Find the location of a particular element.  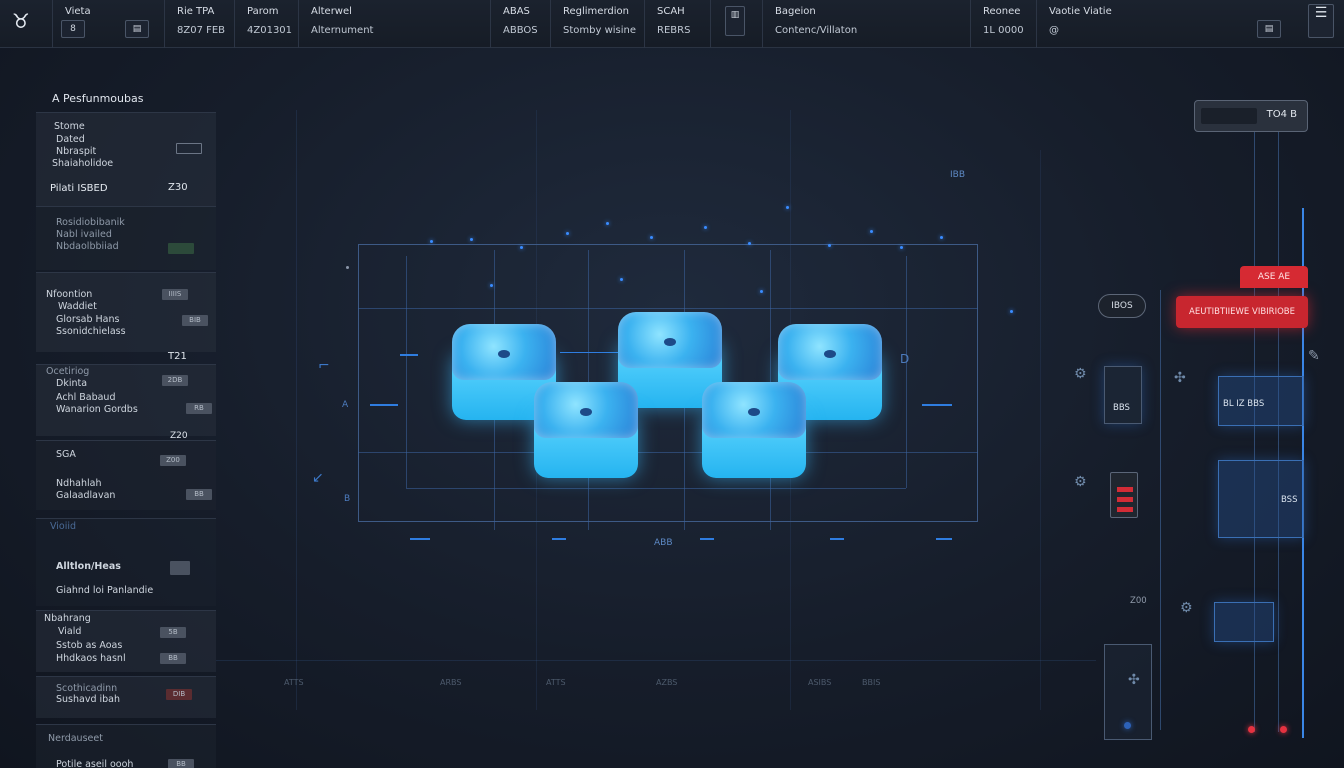

sidebar-item-label: Glorsab Hans is located at coordinates (88, 319).